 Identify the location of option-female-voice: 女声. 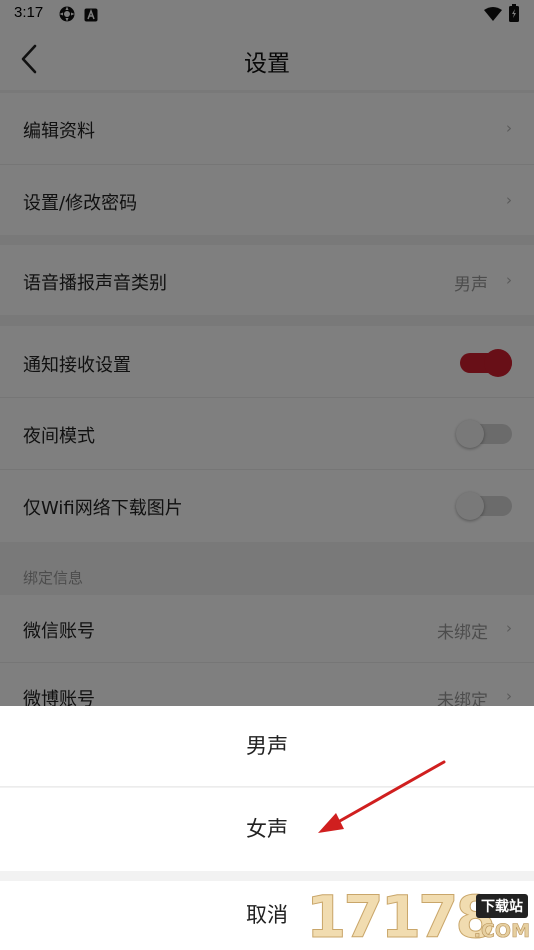
(267, 829).